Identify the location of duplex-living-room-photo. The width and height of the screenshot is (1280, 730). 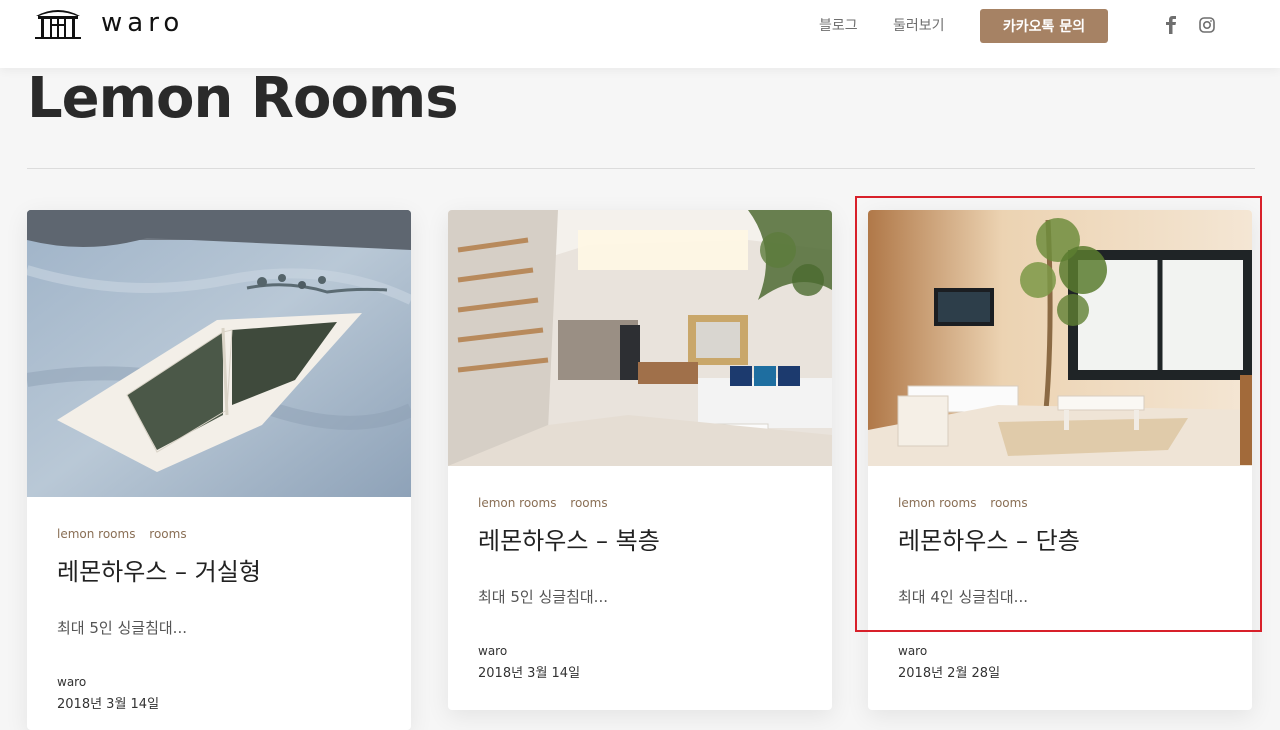
(640, 338).